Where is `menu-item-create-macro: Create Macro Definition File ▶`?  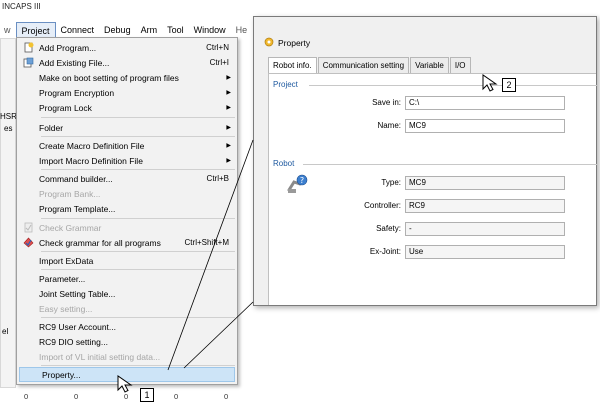
menu-item-create-macro: Create Macro Definition File ▶ is located at coordinates (127, 145).